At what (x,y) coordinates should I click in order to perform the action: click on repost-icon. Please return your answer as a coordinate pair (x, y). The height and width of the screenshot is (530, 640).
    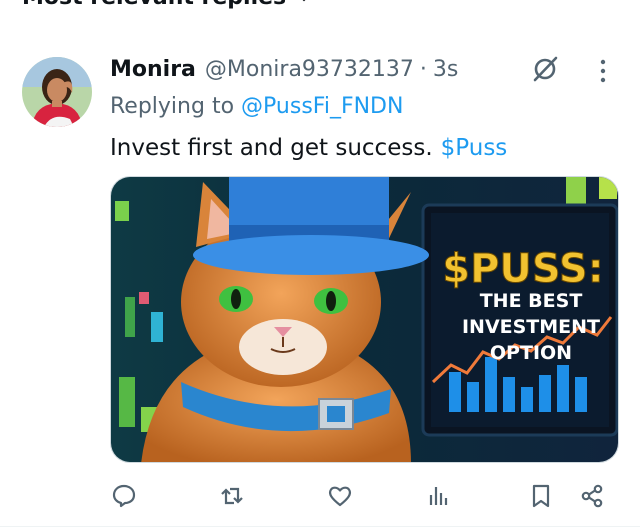
    Looking at the image, I should click on (232, 496).